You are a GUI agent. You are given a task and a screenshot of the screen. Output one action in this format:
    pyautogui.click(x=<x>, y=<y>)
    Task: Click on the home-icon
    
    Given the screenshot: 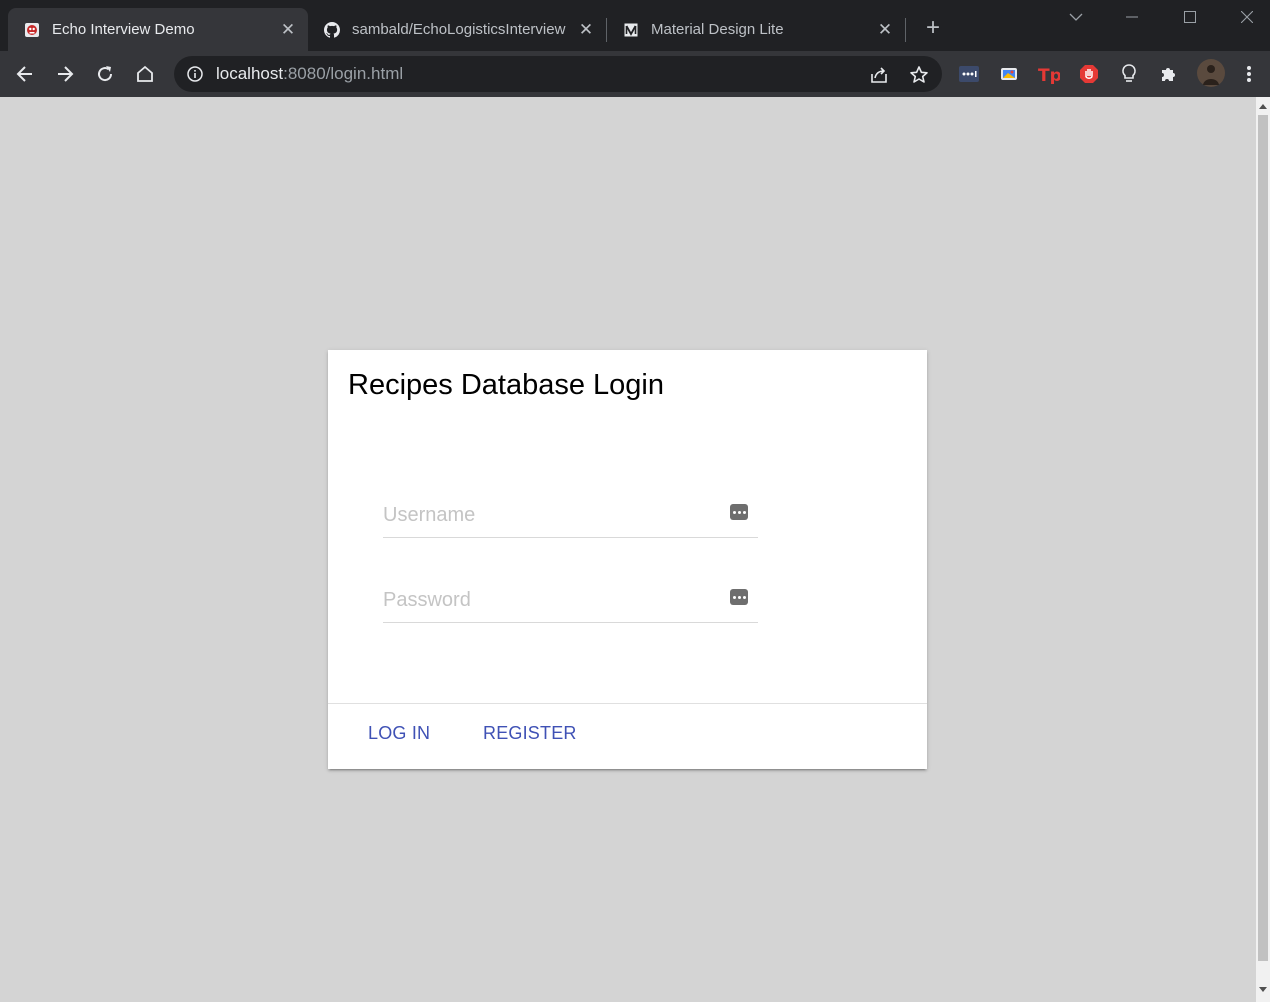 What is the action you would take?
    pyautogui.click(x=145, y=74)
    